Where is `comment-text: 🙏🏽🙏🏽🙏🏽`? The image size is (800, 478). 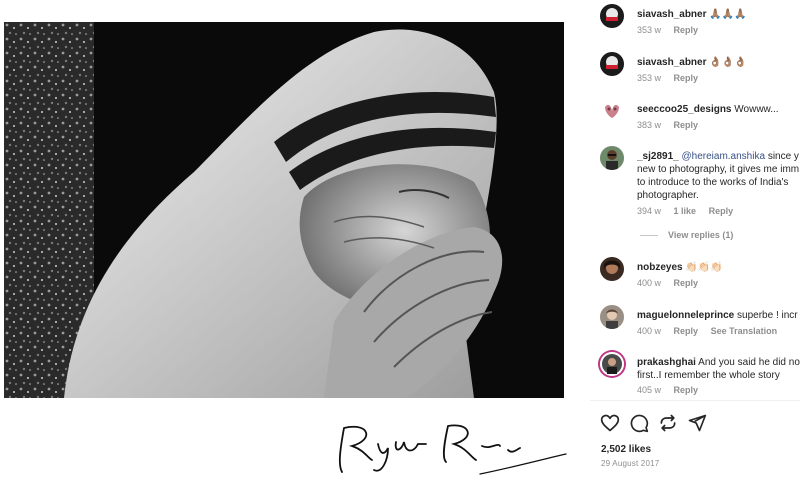
comment-text: 🙏🏽🙏🏽🙏🏽 is located at coordinates (728, 14).